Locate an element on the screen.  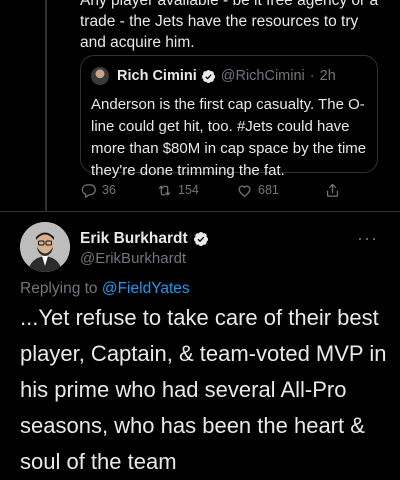
more-icon: ··· is located at coordinates (367, 238).